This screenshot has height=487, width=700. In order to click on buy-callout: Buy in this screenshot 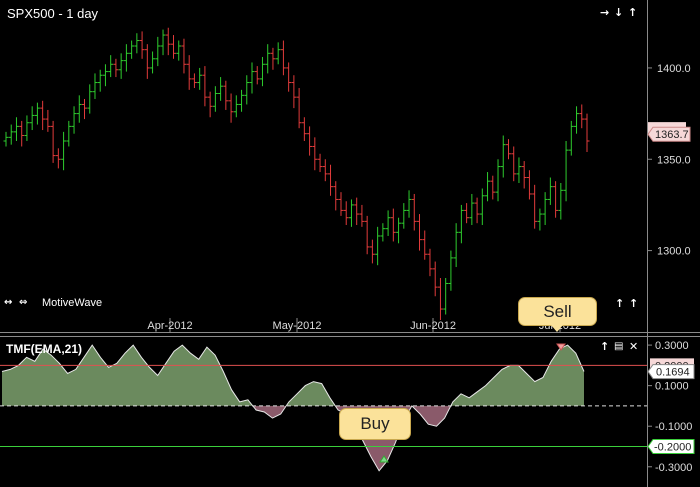, I will do `click(375, 424)`.